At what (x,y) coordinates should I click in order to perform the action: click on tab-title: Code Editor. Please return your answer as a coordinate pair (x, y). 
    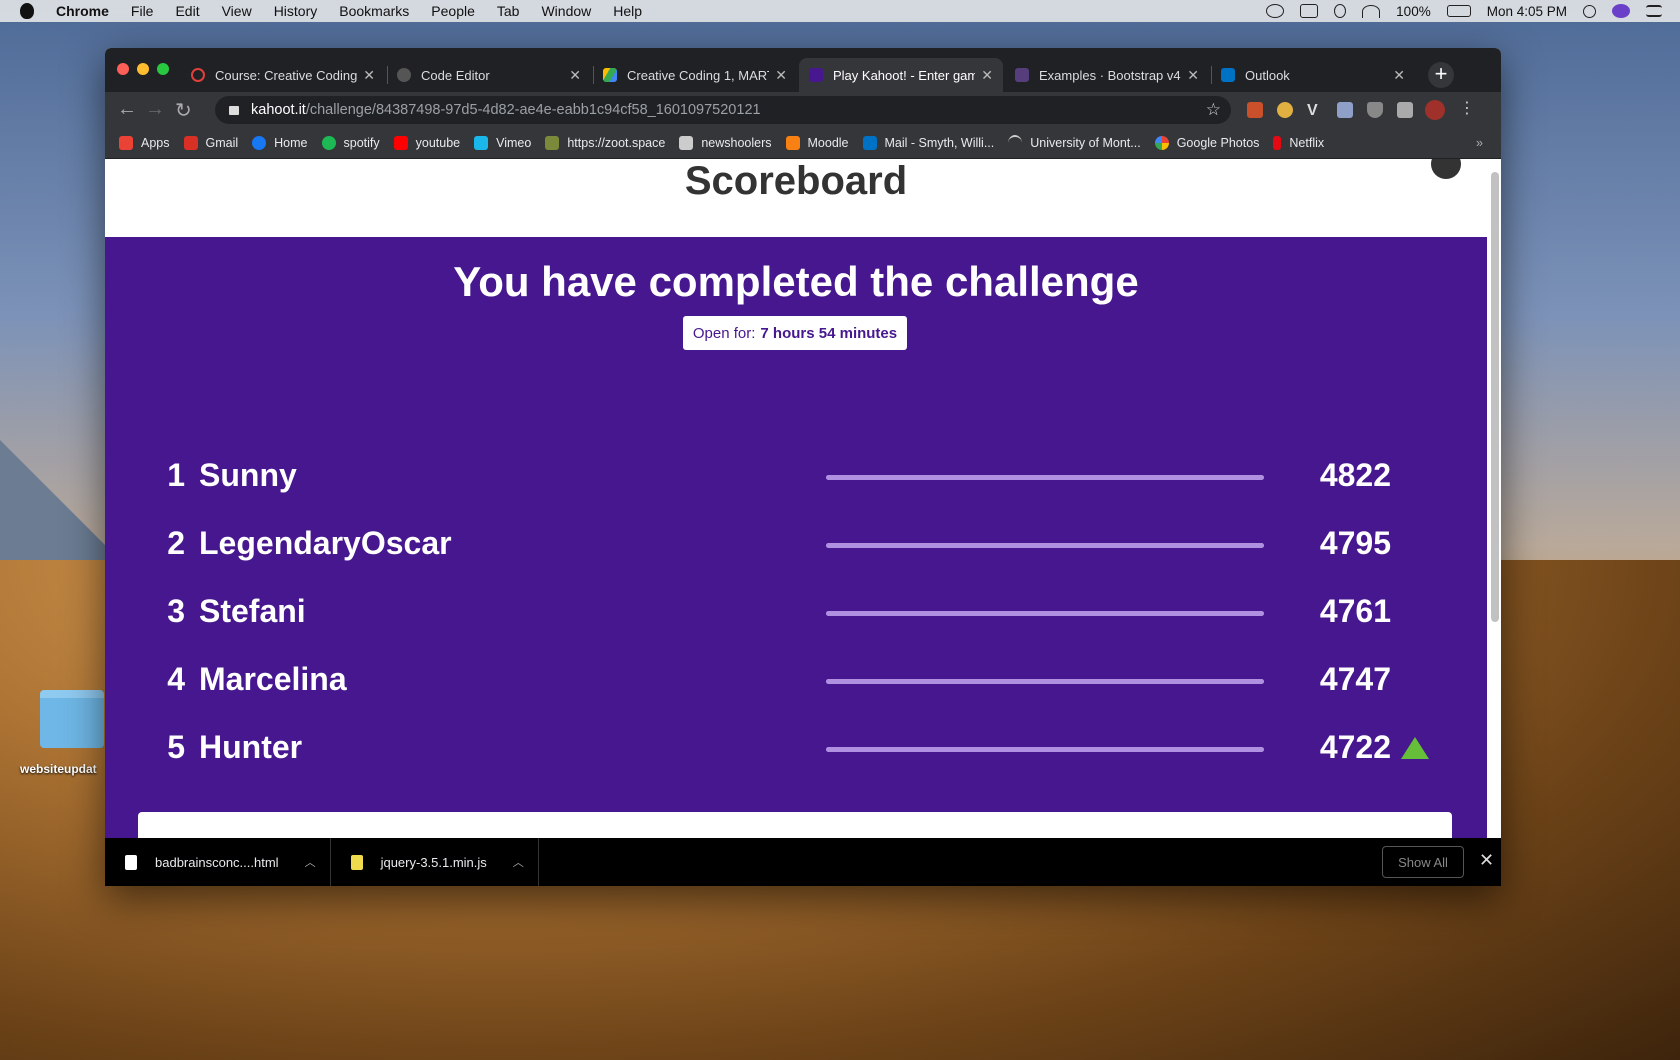
    Looking at the image, I should click on (455, 75).